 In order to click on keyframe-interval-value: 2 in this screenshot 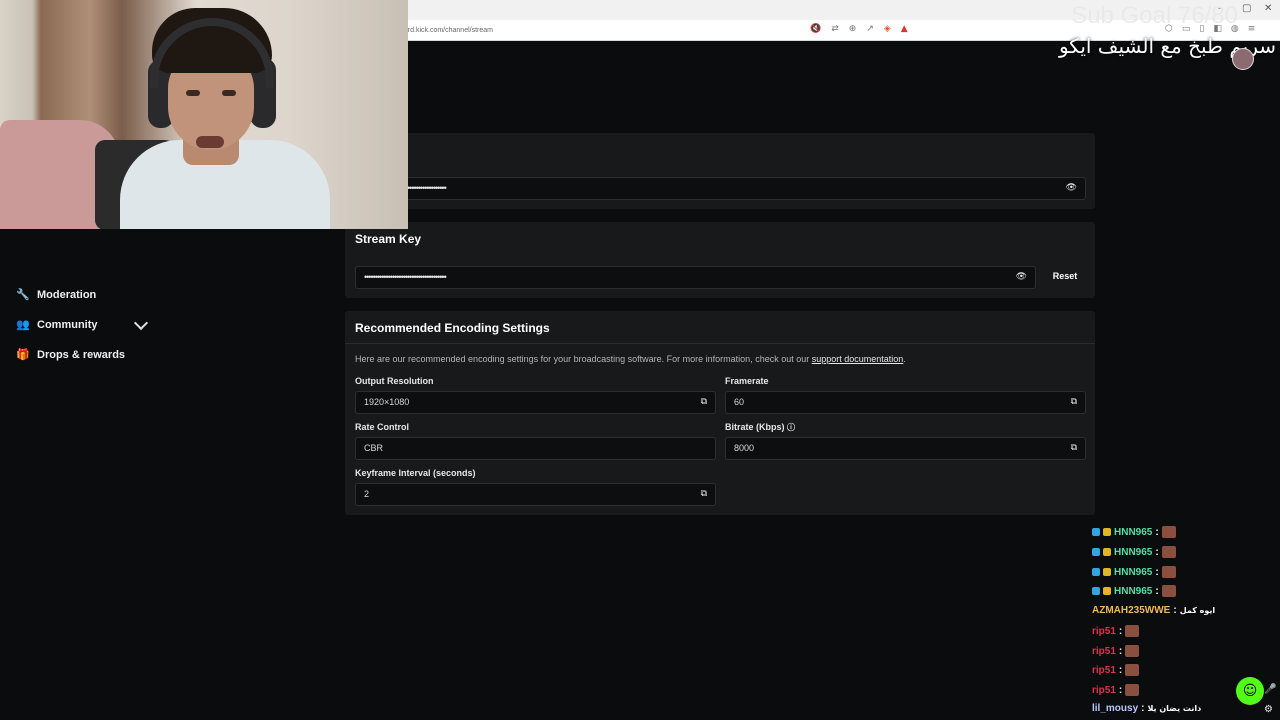, I will do `click(367, 494)`.